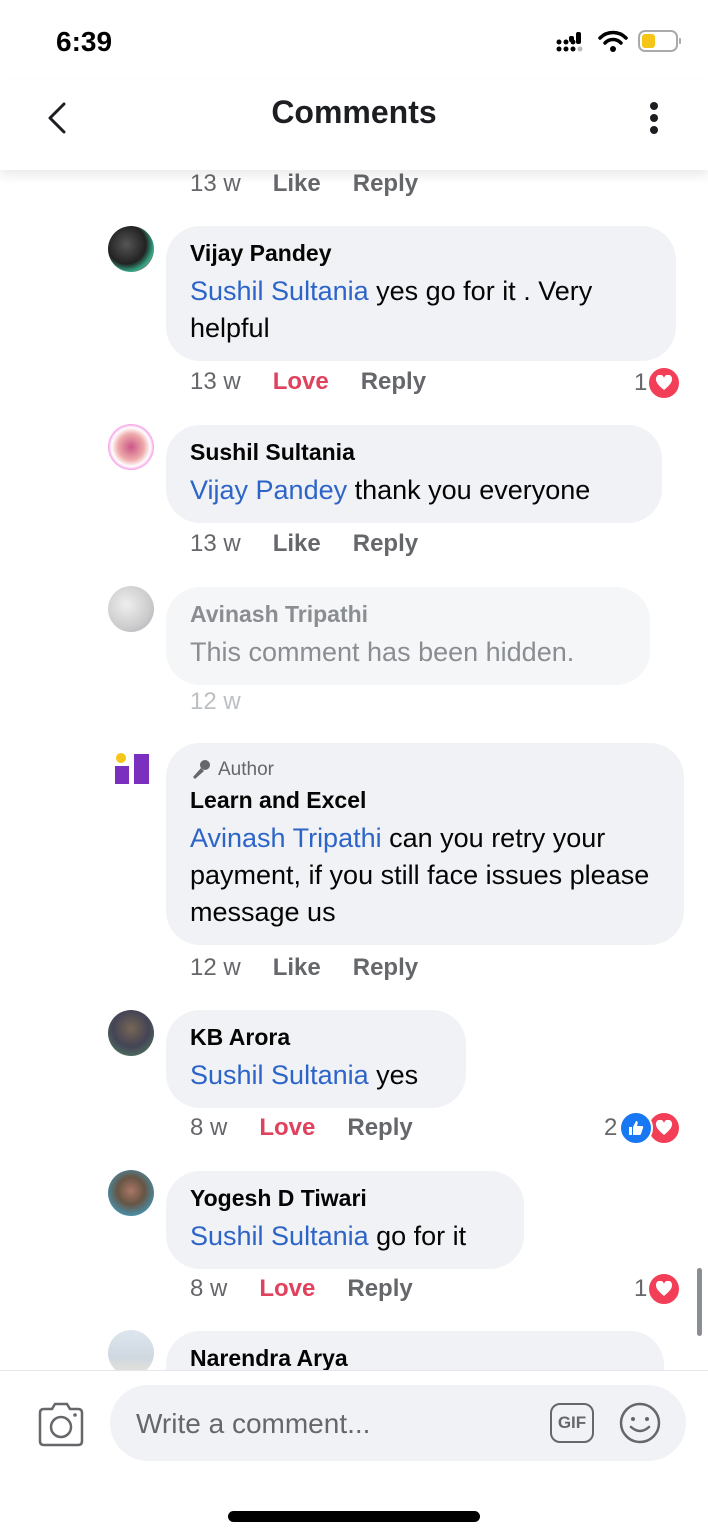 The height and width of the screenshot is (1537, 708). Describe the element at coordinates (316, 1037) in the screenshot. I see `comment-author: KB Arora` at that location.